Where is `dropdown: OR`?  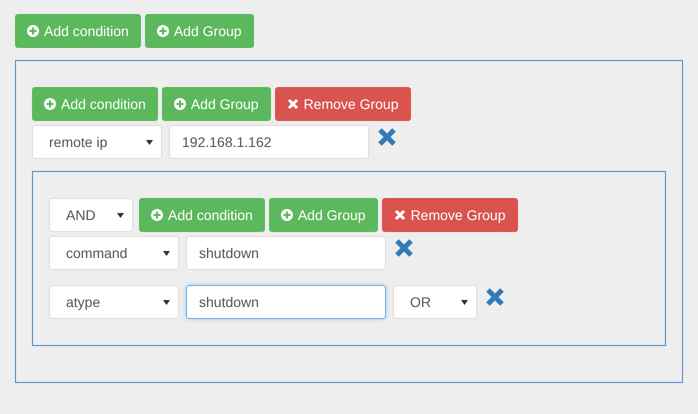 dropdown: OR is located at coordinates (435, 302).